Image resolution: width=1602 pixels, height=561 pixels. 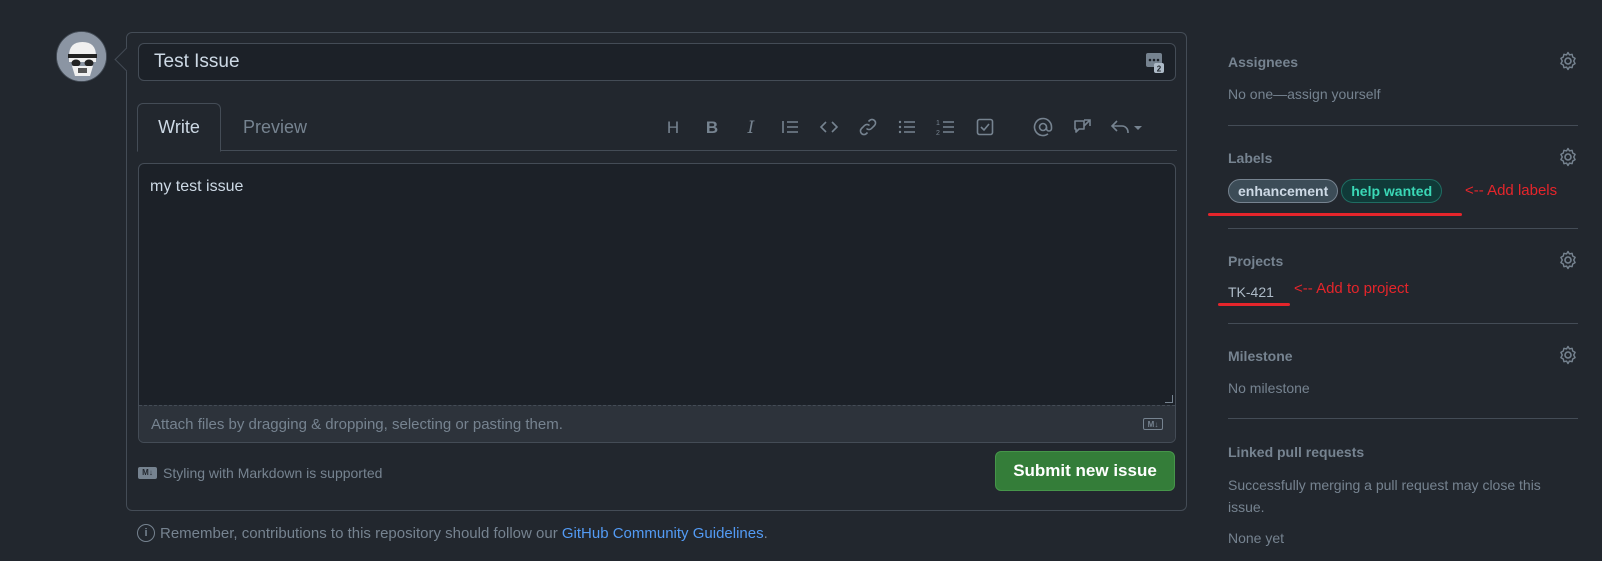 What do you see at coordinates (273, 473) in the screenshot?
I see `markdown-note-text: Styling with Markdown is supported` at bounding box center [273, 473].